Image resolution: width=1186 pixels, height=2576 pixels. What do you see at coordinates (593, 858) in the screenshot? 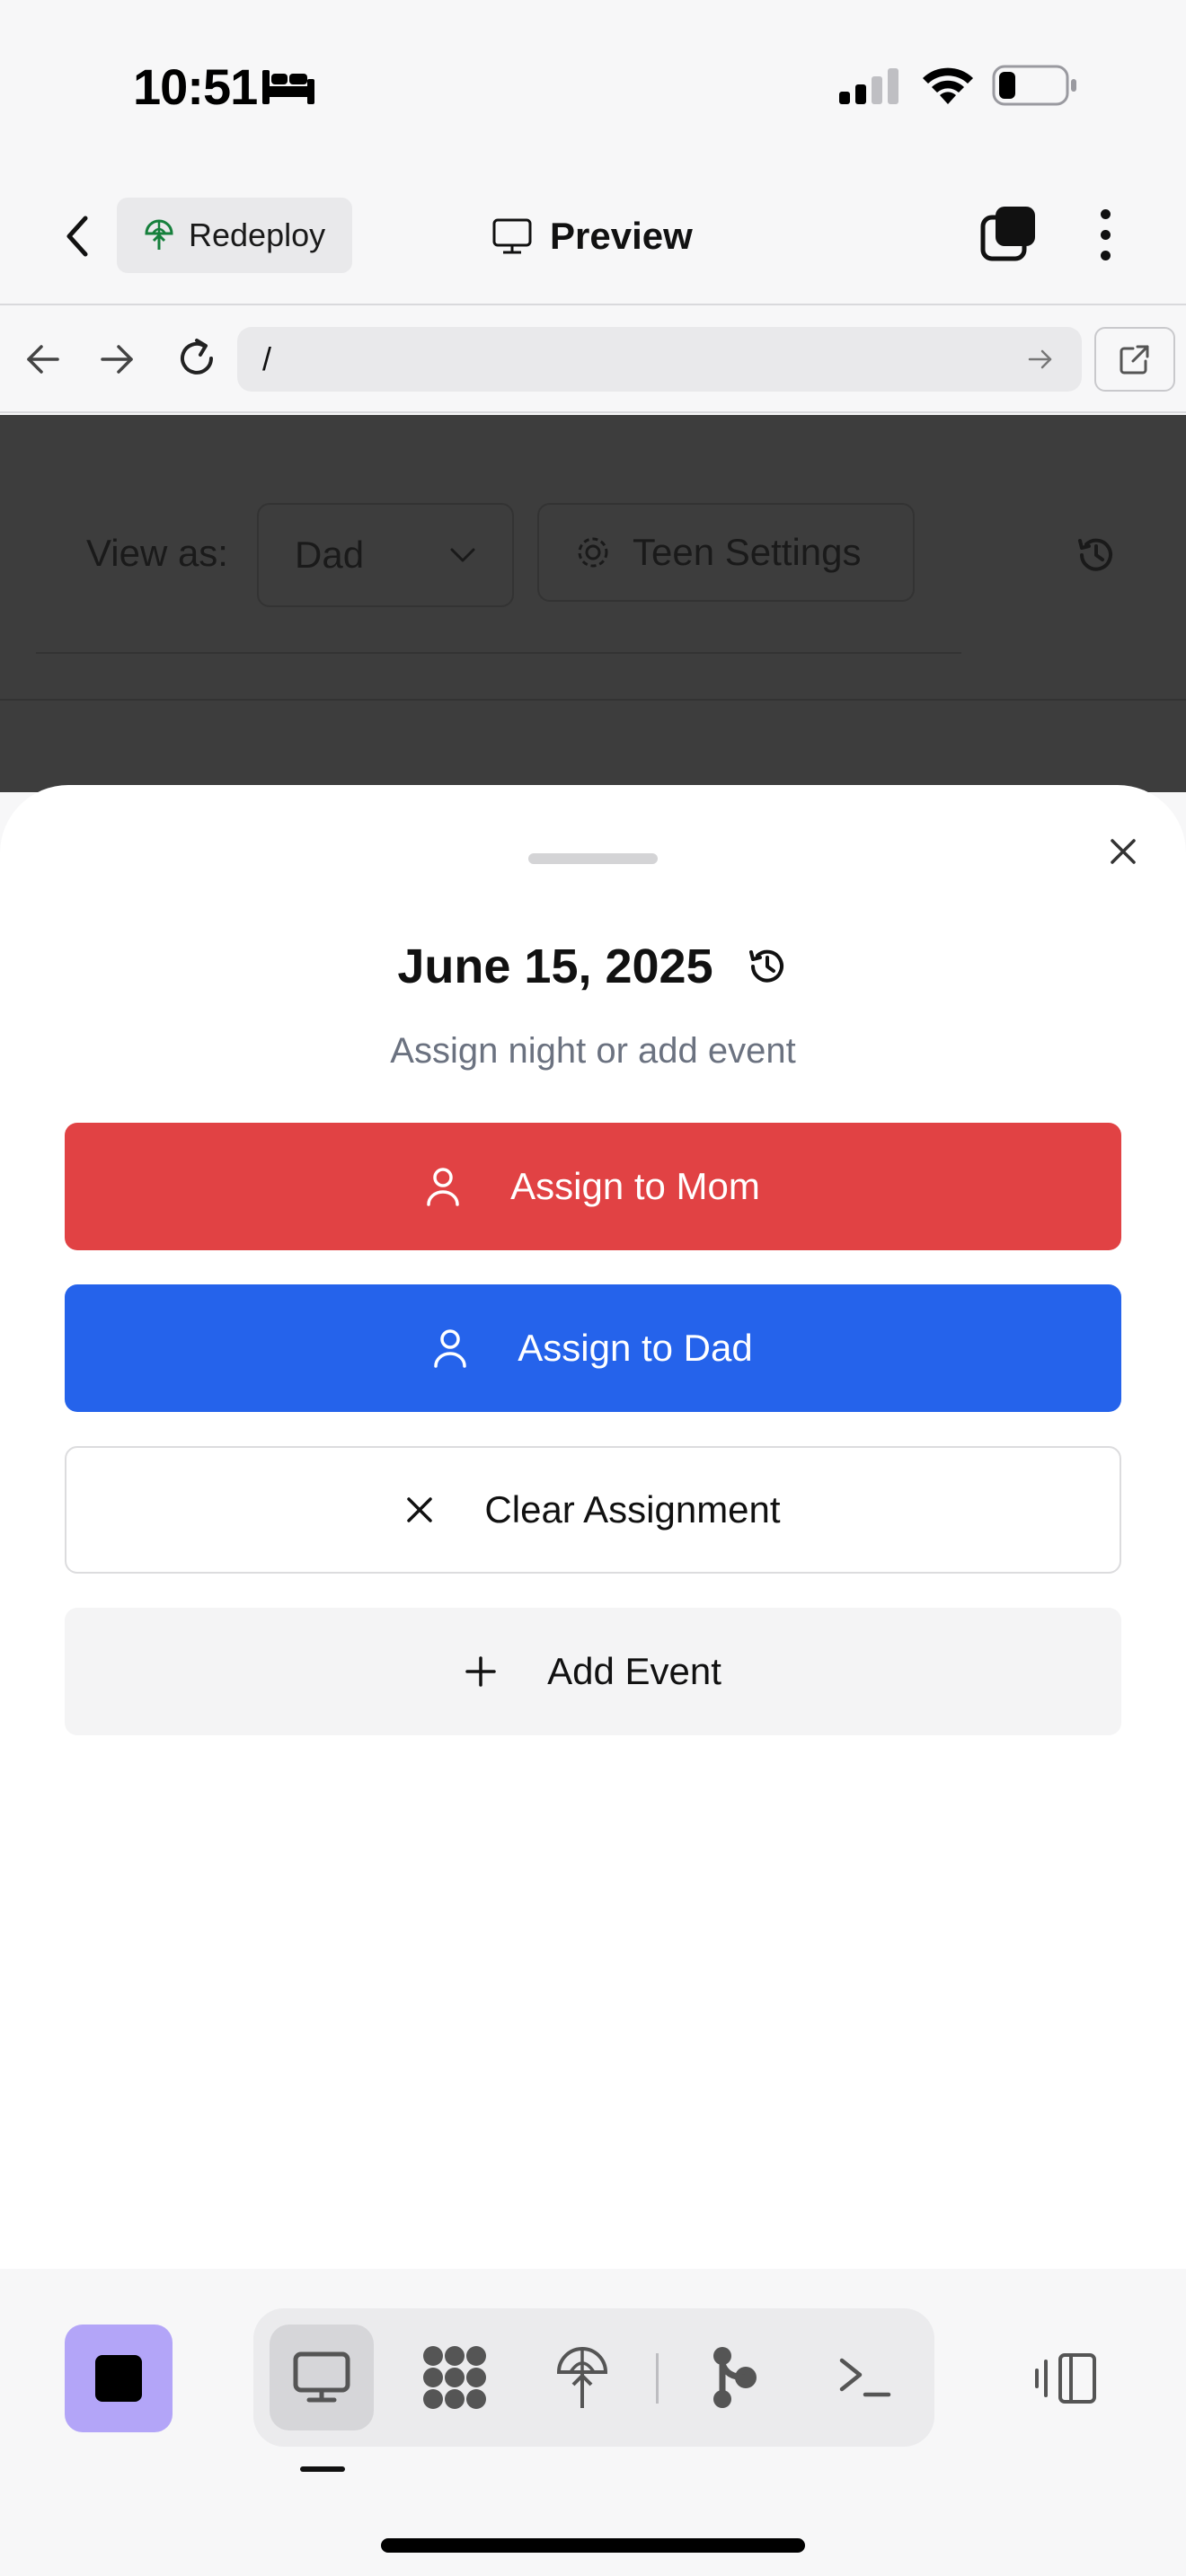
I see `sheet-drag-handle` at bounding box center [593, 858].